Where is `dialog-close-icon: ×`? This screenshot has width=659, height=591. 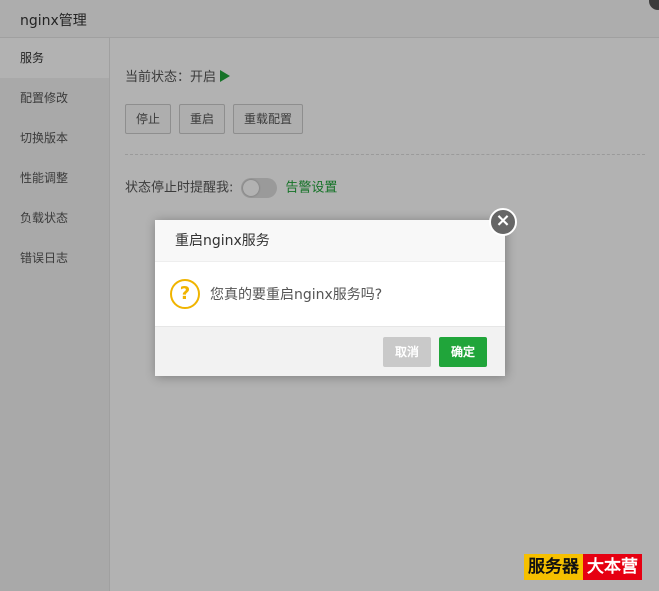 dialog-close-icon: × is located at coordinates (503, 222).